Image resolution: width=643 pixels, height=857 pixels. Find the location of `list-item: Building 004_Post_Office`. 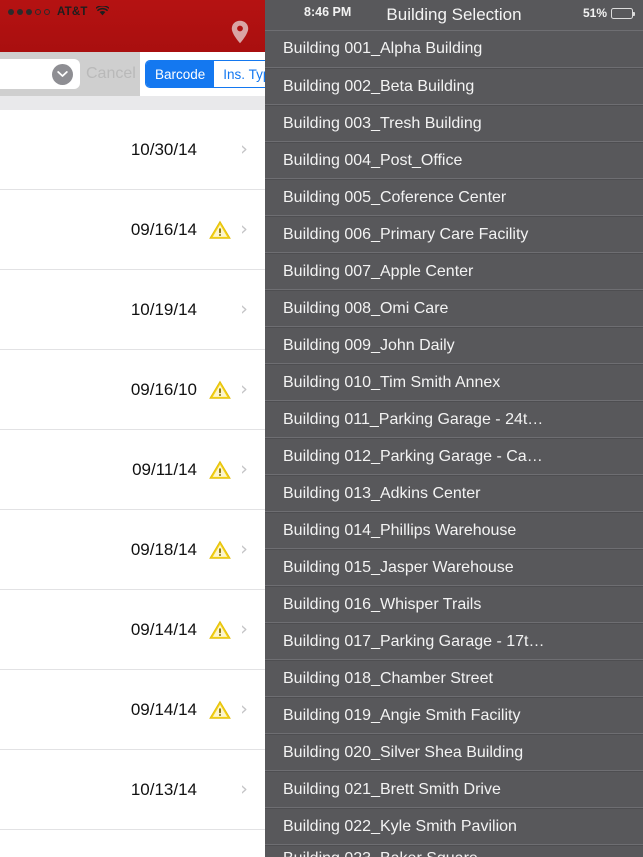

list-item: Building 004_Post_Office is located at coordinates (454, 160).